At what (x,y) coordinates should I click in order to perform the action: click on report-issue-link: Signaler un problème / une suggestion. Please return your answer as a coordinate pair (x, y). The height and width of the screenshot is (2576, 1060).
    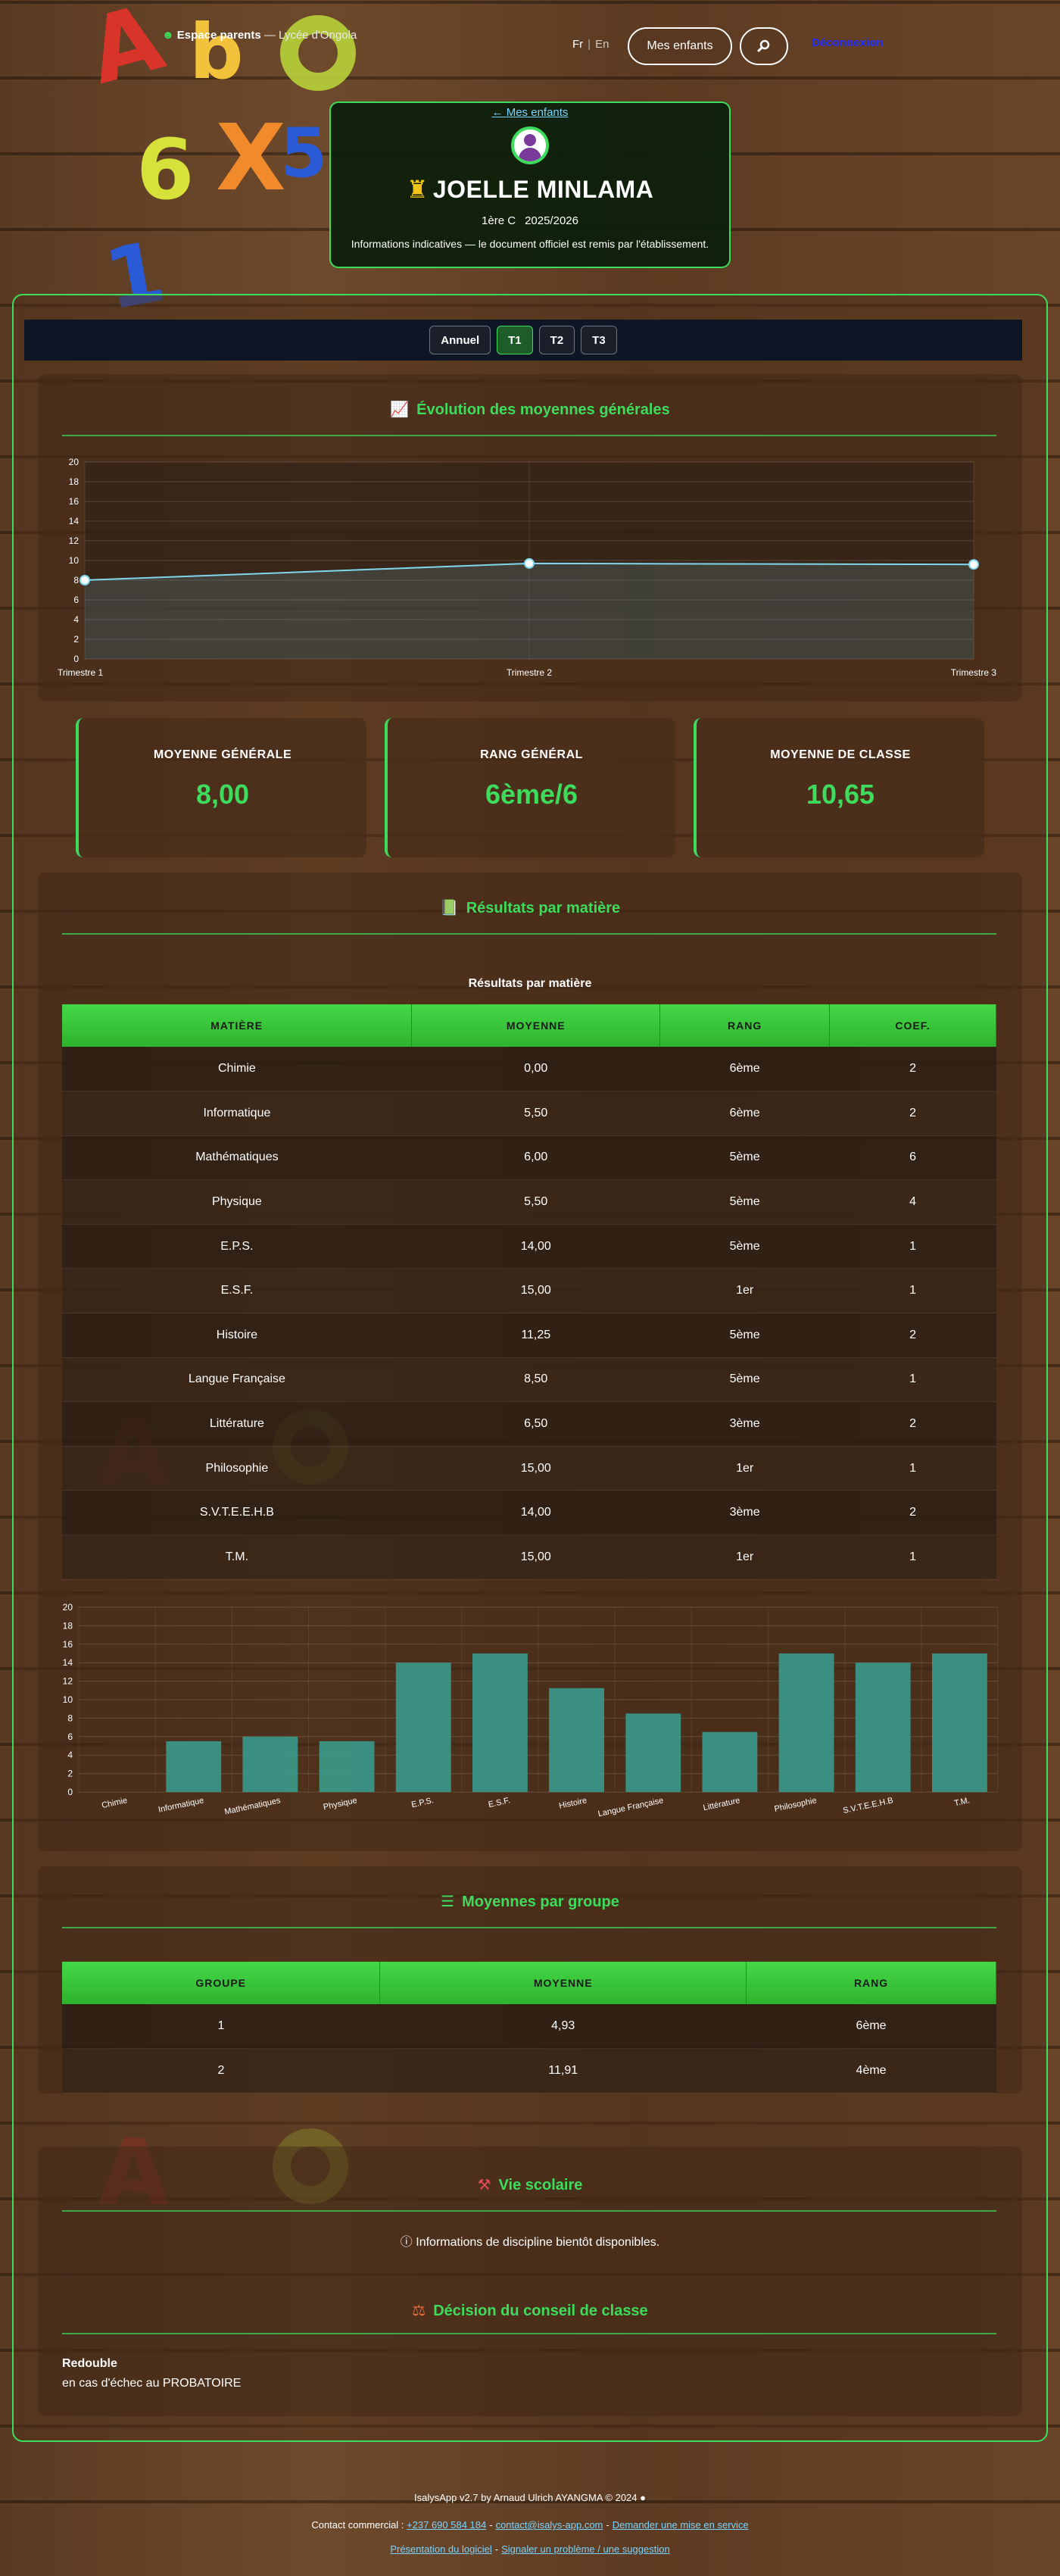
    Looking at the image, I should click on (585, 2549).